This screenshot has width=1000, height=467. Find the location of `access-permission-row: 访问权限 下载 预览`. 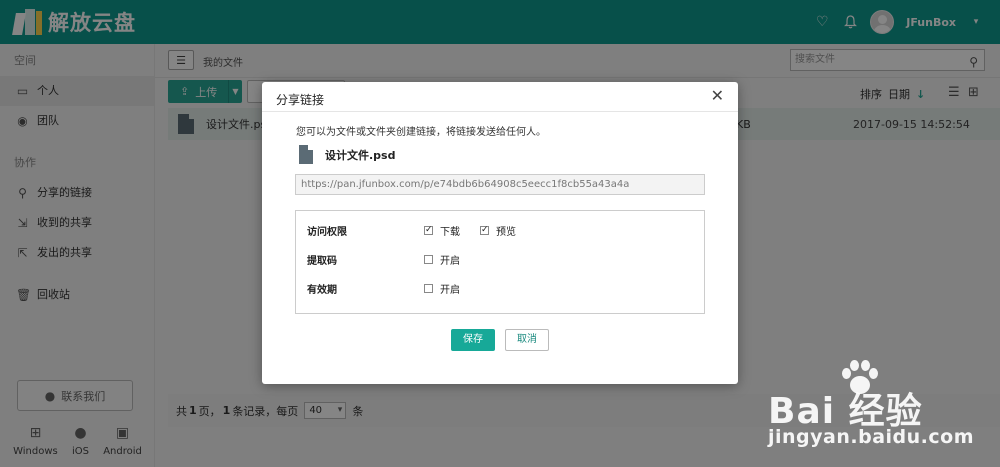

access-permission-row: 访问权限 下载 预览 is located at coordinates (502, 230).